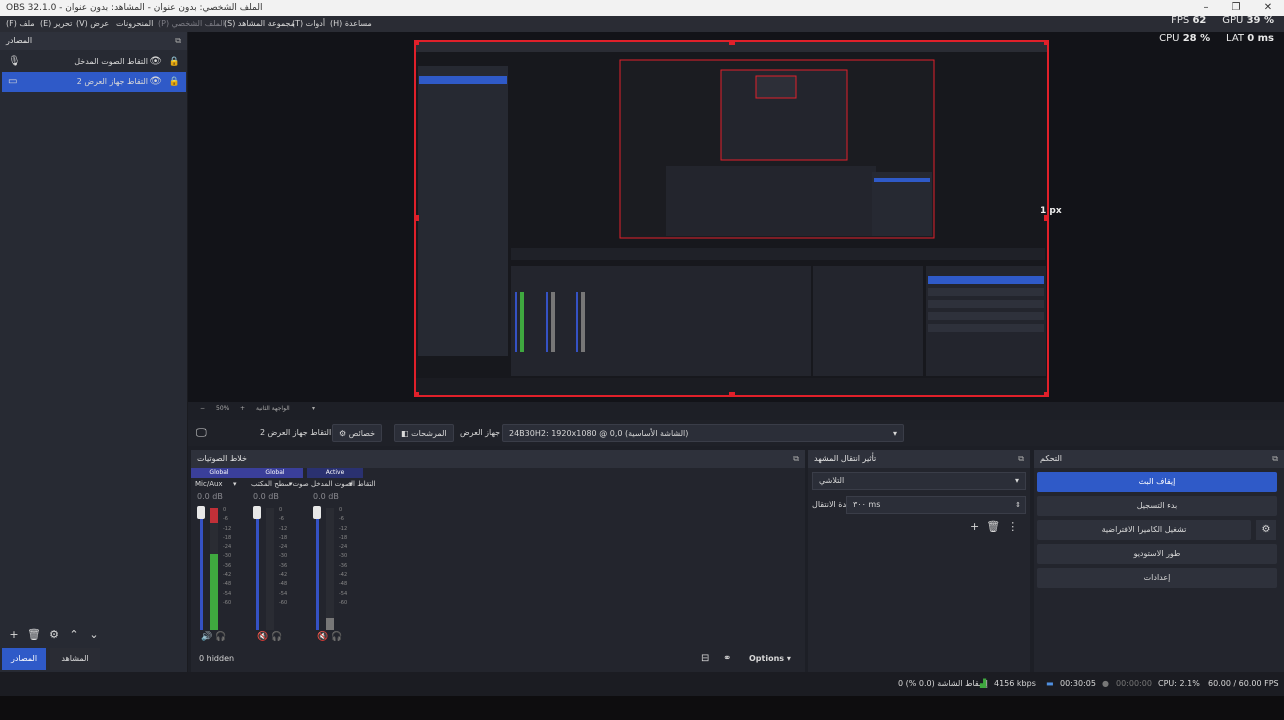 Image resolution: width=1284 pixels, height=720 pixels. I want to click on source-item-mic: 🎙 التقاط الصوت المدخل 👁 🔒, so click(94, 62).